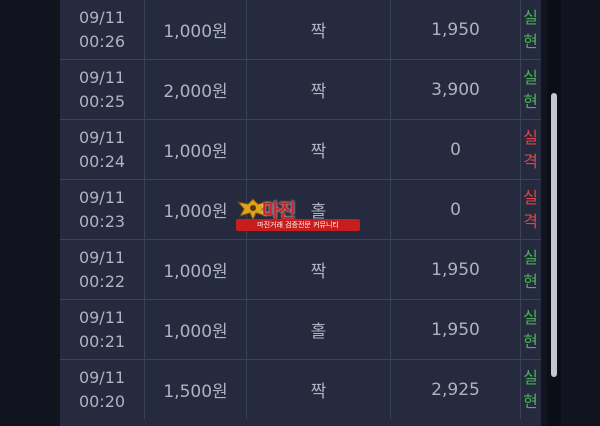 The height and width of the screenshot is (426, 600). I want to click on time-cell: 09/11 00:24, so click(102, 149).